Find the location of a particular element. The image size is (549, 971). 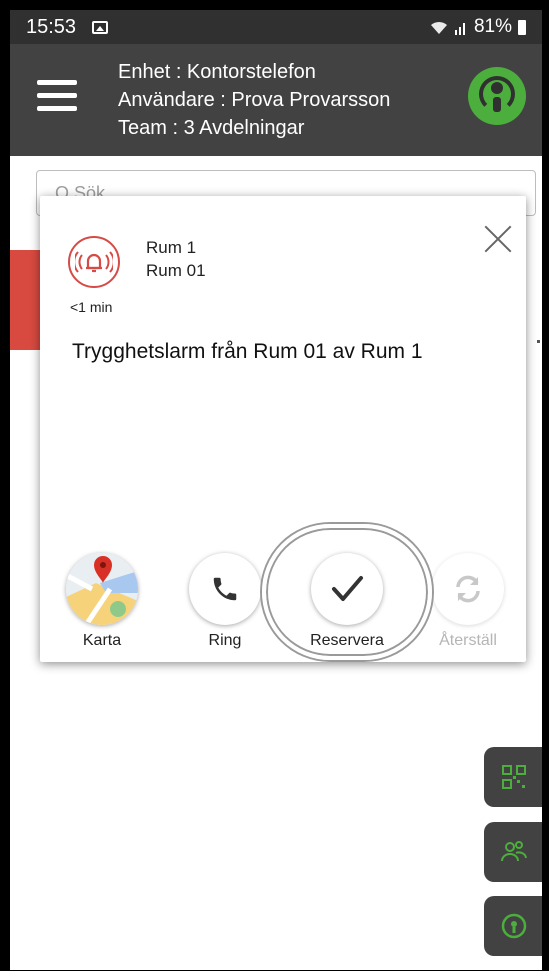

alarm-bell-icon is located at coordinates (94, 262).